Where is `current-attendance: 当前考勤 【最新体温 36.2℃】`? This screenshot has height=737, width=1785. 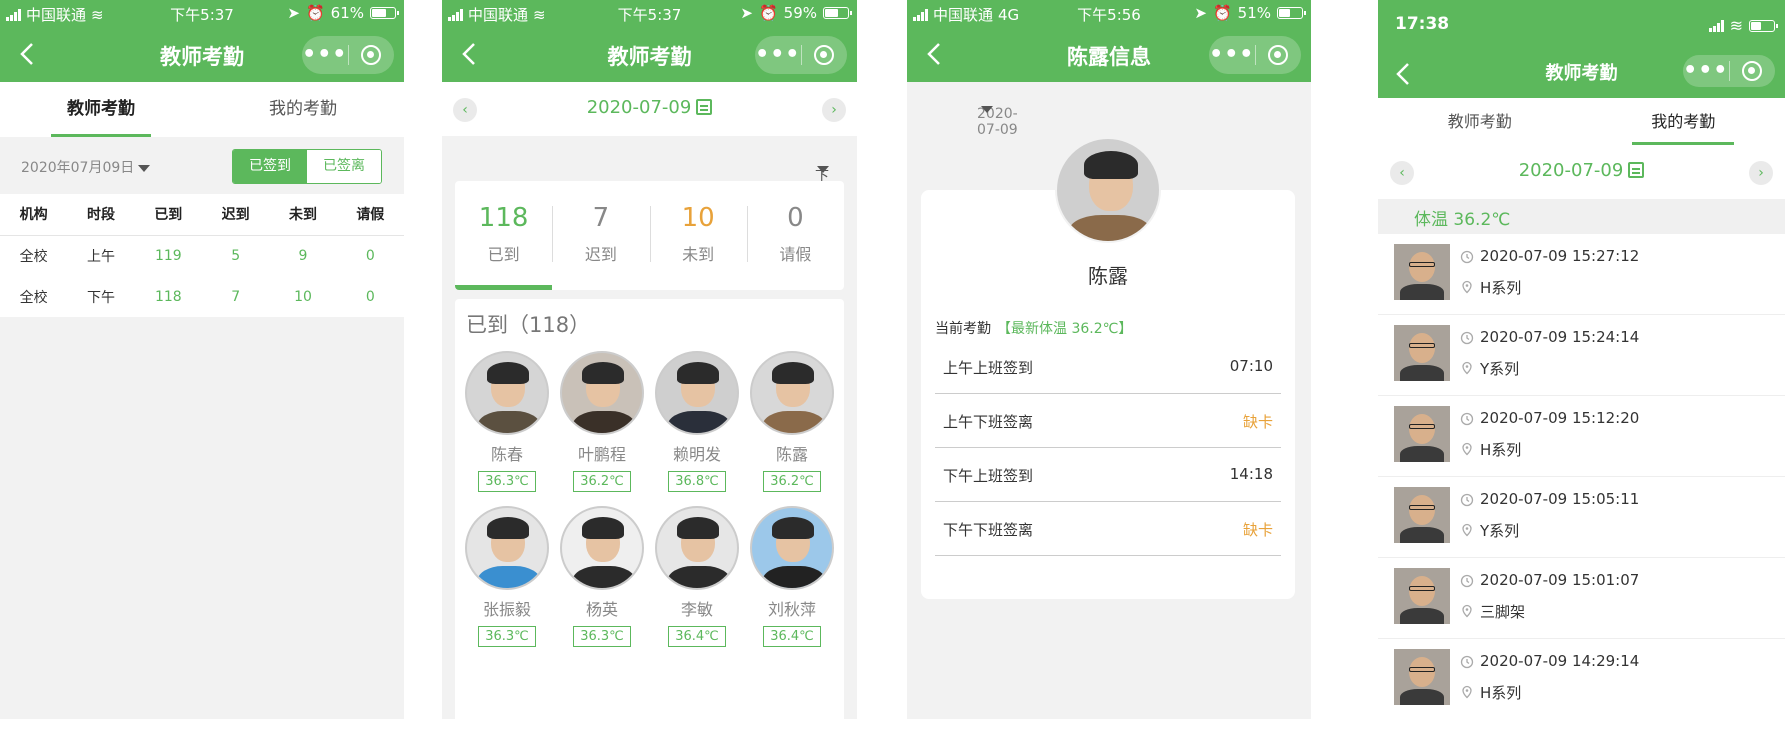 current-attendance: 当前考勤 【最新体温 36.2℃】 is located at coordinates (1033, 328).